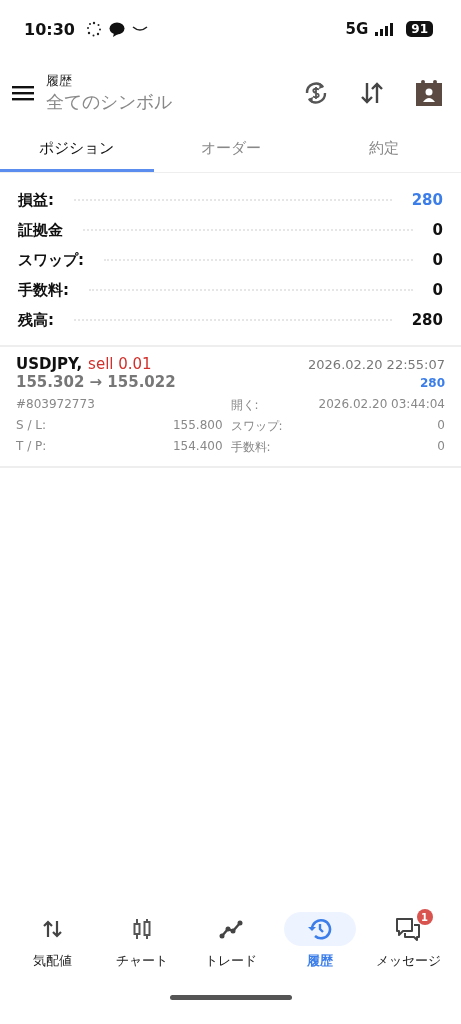 The height and width of the screenshot is (1024, 461). I want to click on nav-item: 気配値, so click(52, 941).